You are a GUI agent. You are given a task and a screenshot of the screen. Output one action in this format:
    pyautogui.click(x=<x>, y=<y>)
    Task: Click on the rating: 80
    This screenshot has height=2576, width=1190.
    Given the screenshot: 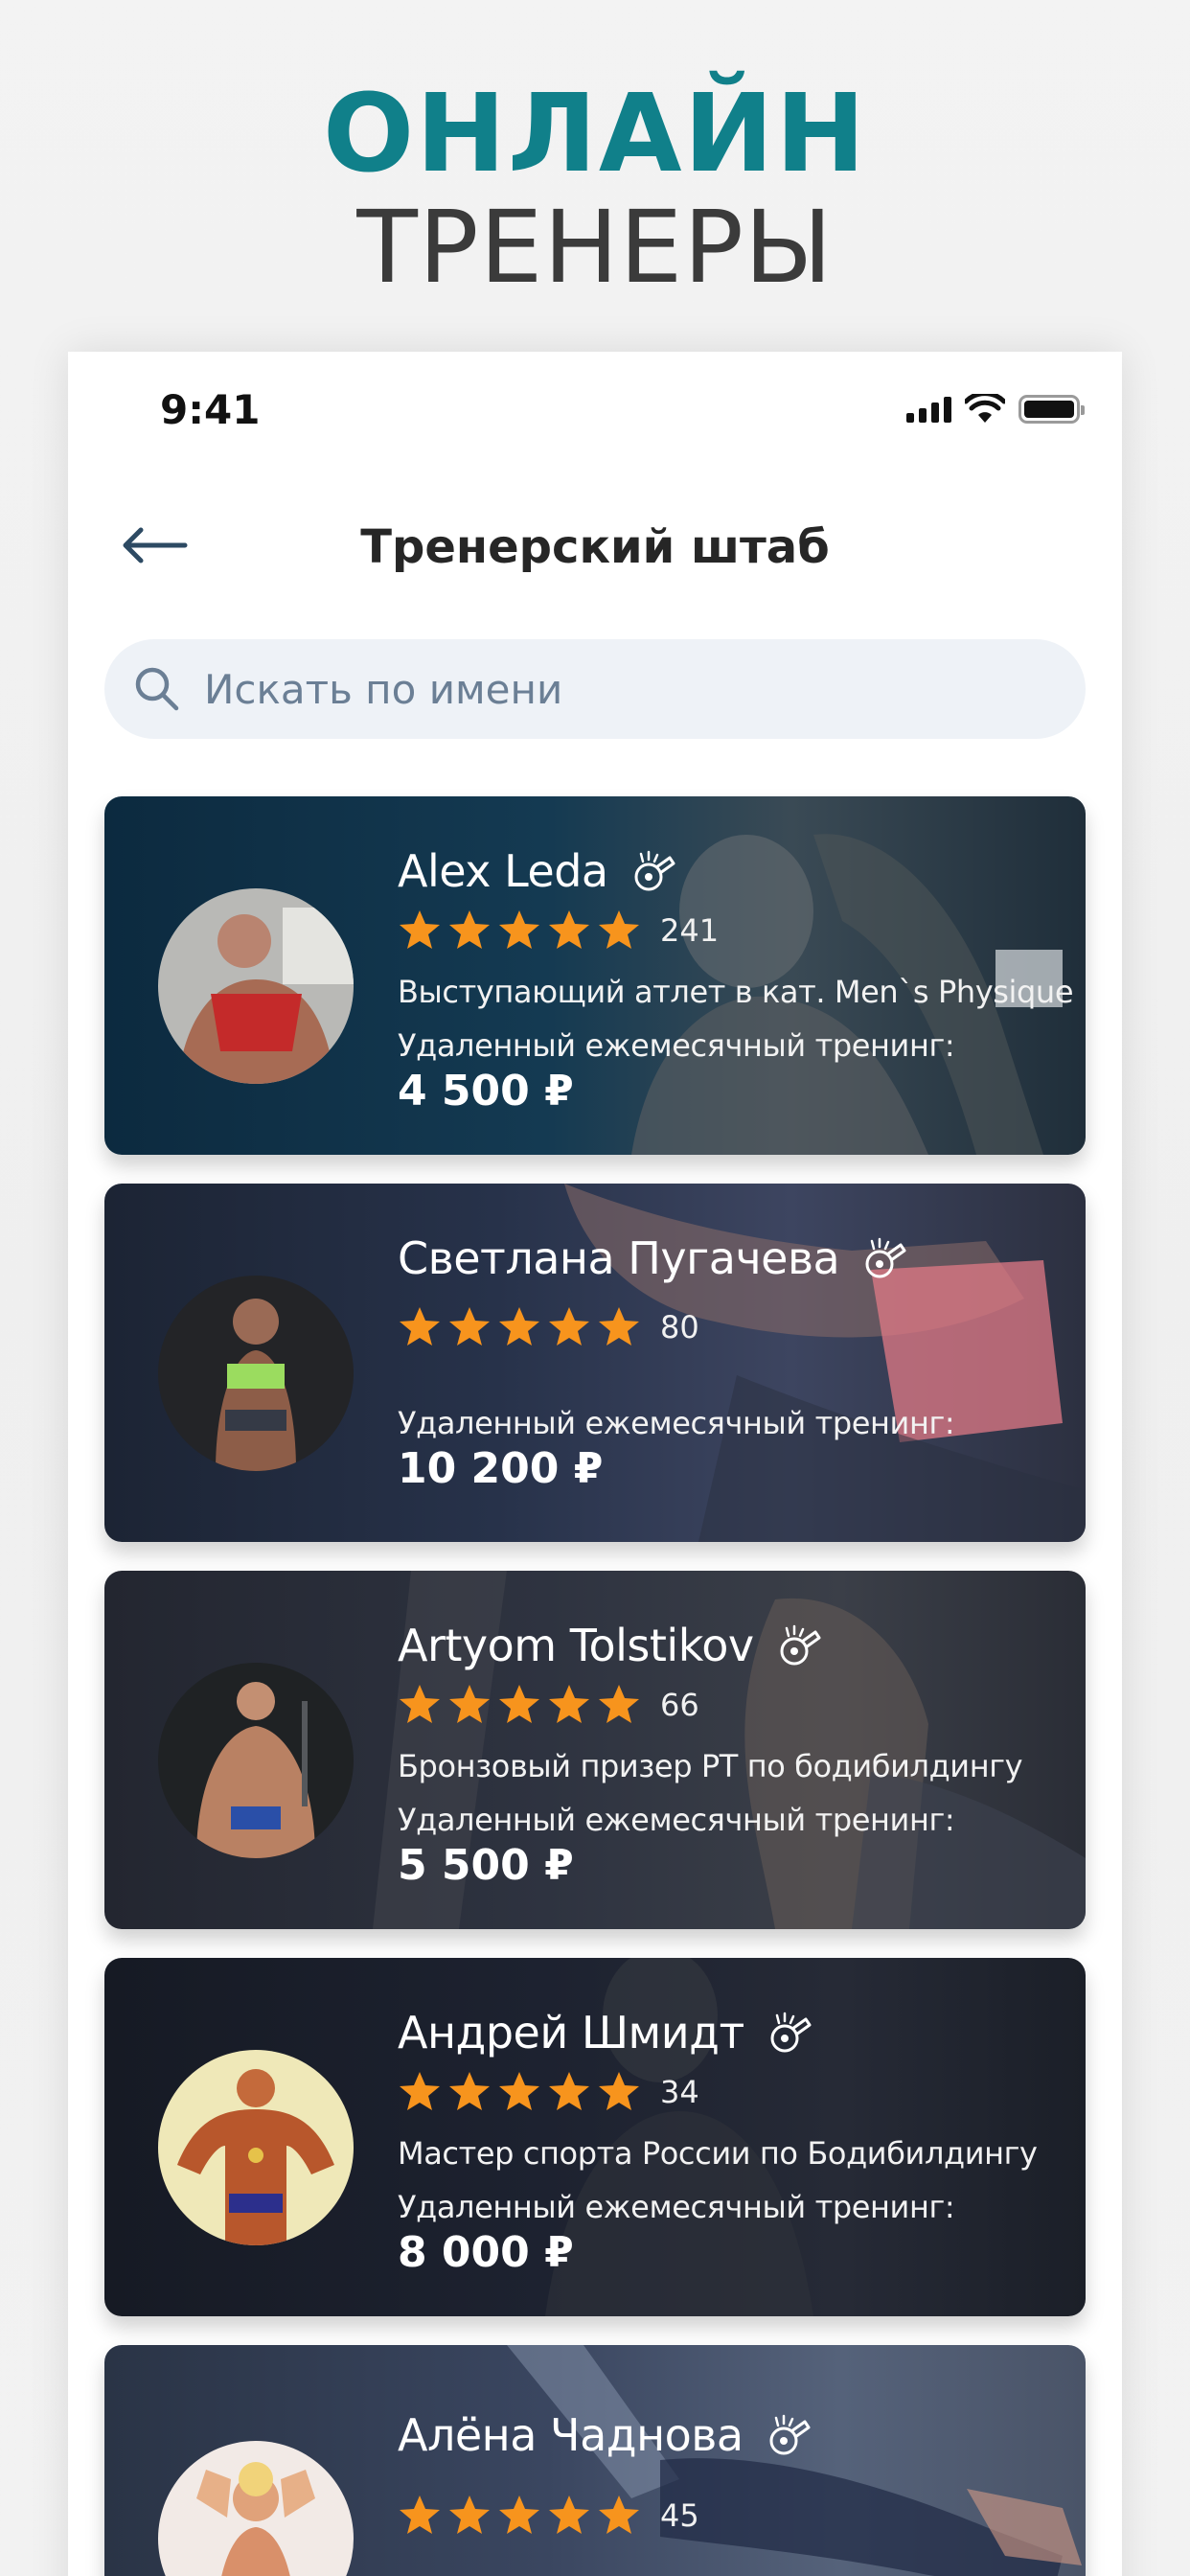 What is the action you would take?
    pyautogui.click(x=742, y=1327)
    